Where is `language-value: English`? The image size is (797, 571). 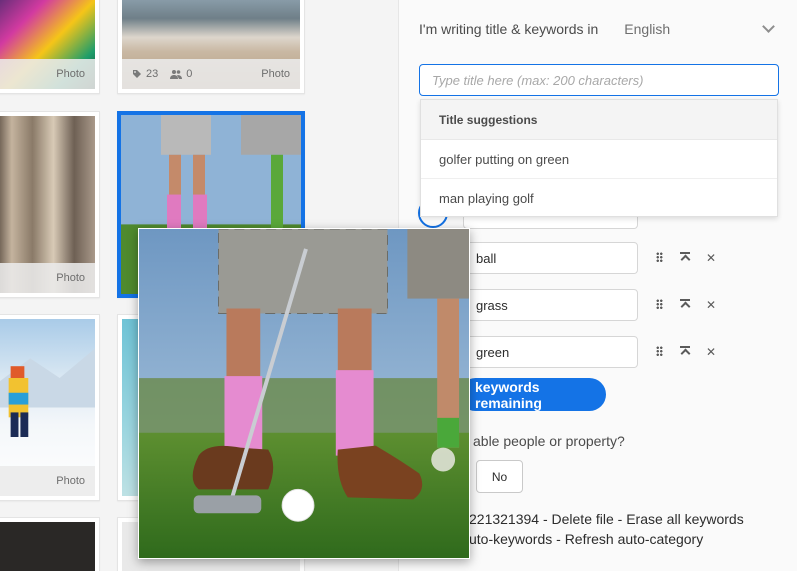 language-value: English is located at coordinates (647, 29).